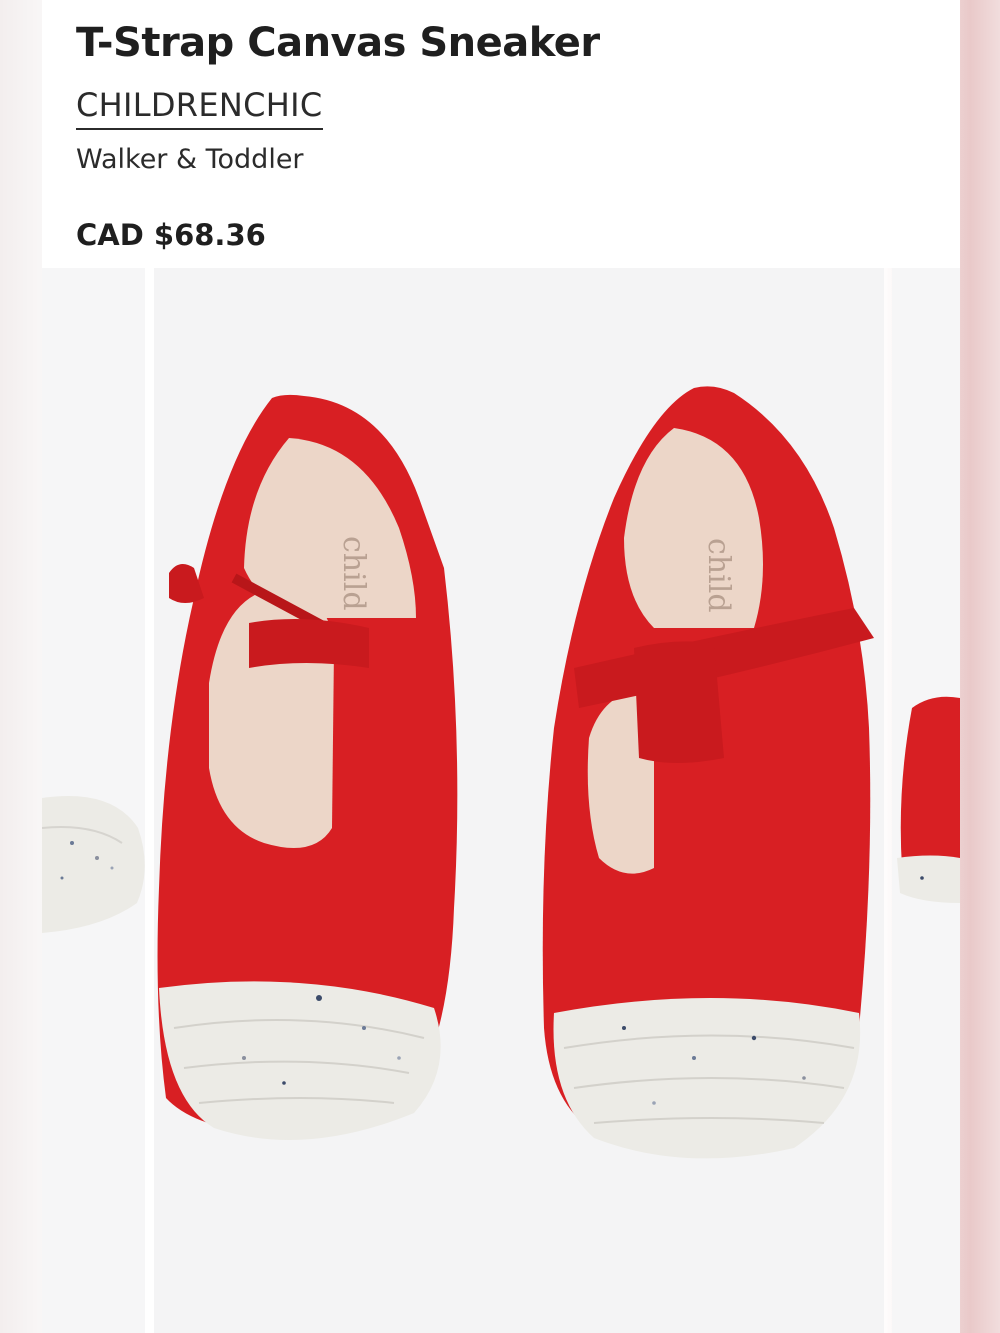 The image size is (1000, 1333). Describe the element at coordinates (718, 575) in the screenshot. I see `insole-logo-text-right: child` at that location.